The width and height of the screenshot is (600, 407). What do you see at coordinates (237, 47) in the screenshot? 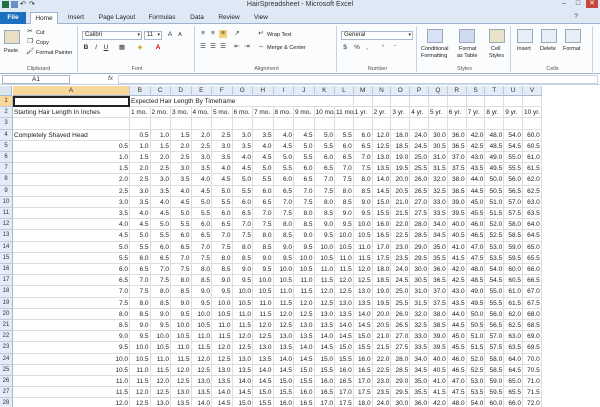
I see `decrease-indent-icon: ⇤` at bounding box center [237, 47].